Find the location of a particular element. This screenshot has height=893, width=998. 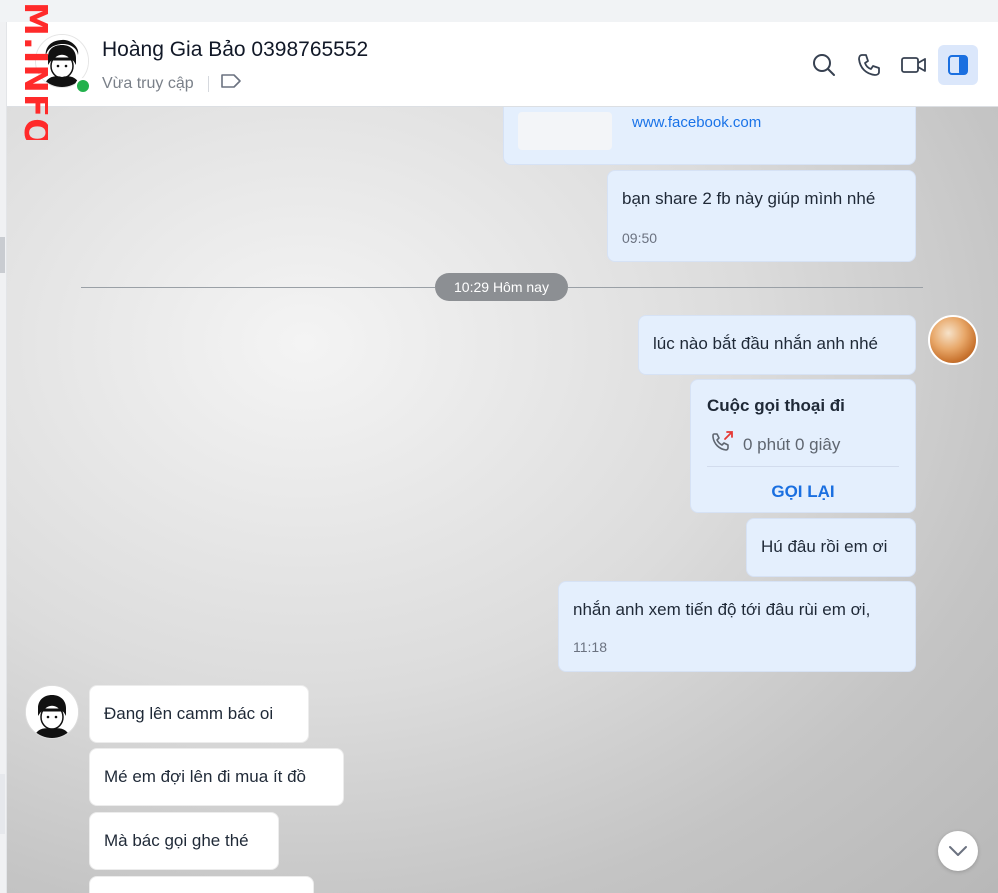

call-card: Cuộc gọi thoại đi 0 phút 0 giây GỌI LẠI is located at coordinates (803, 446).